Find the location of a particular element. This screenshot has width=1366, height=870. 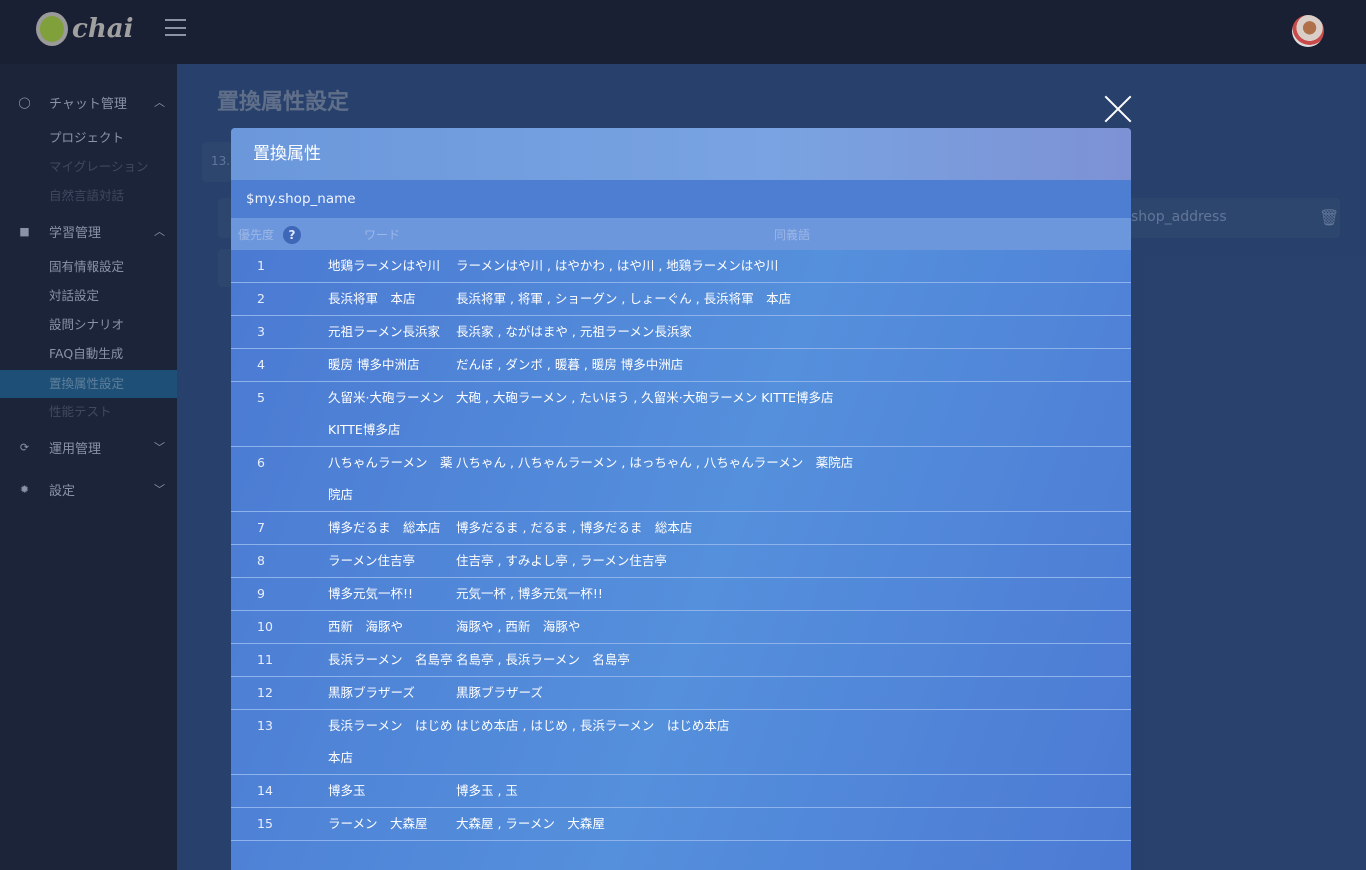

row-word: 八ちゃんラーメン 薬院店 is located at coordinates (390, 478).